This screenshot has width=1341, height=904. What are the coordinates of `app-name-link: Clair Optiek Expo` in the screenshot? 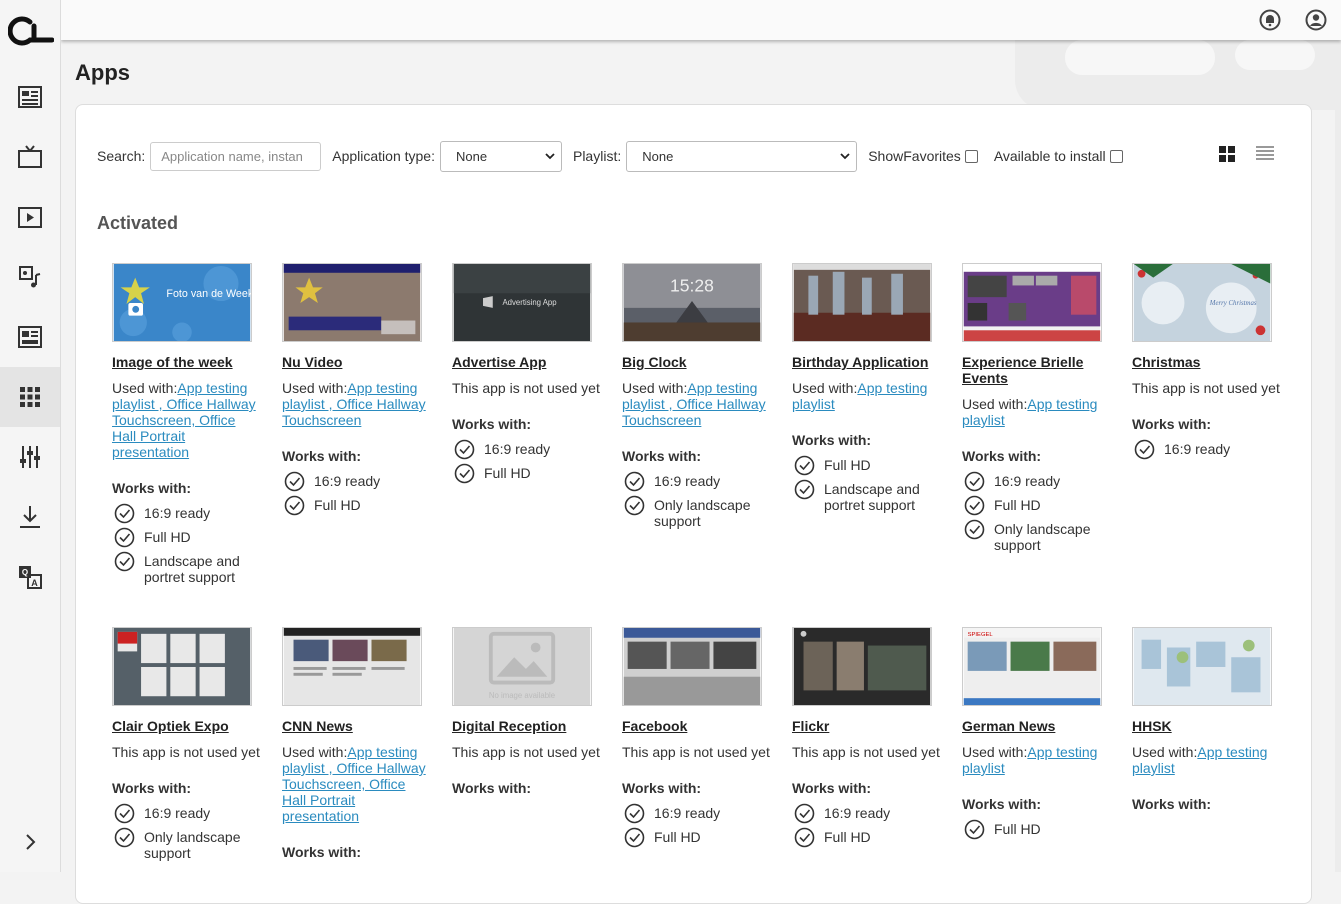 It's located at (187, 726).